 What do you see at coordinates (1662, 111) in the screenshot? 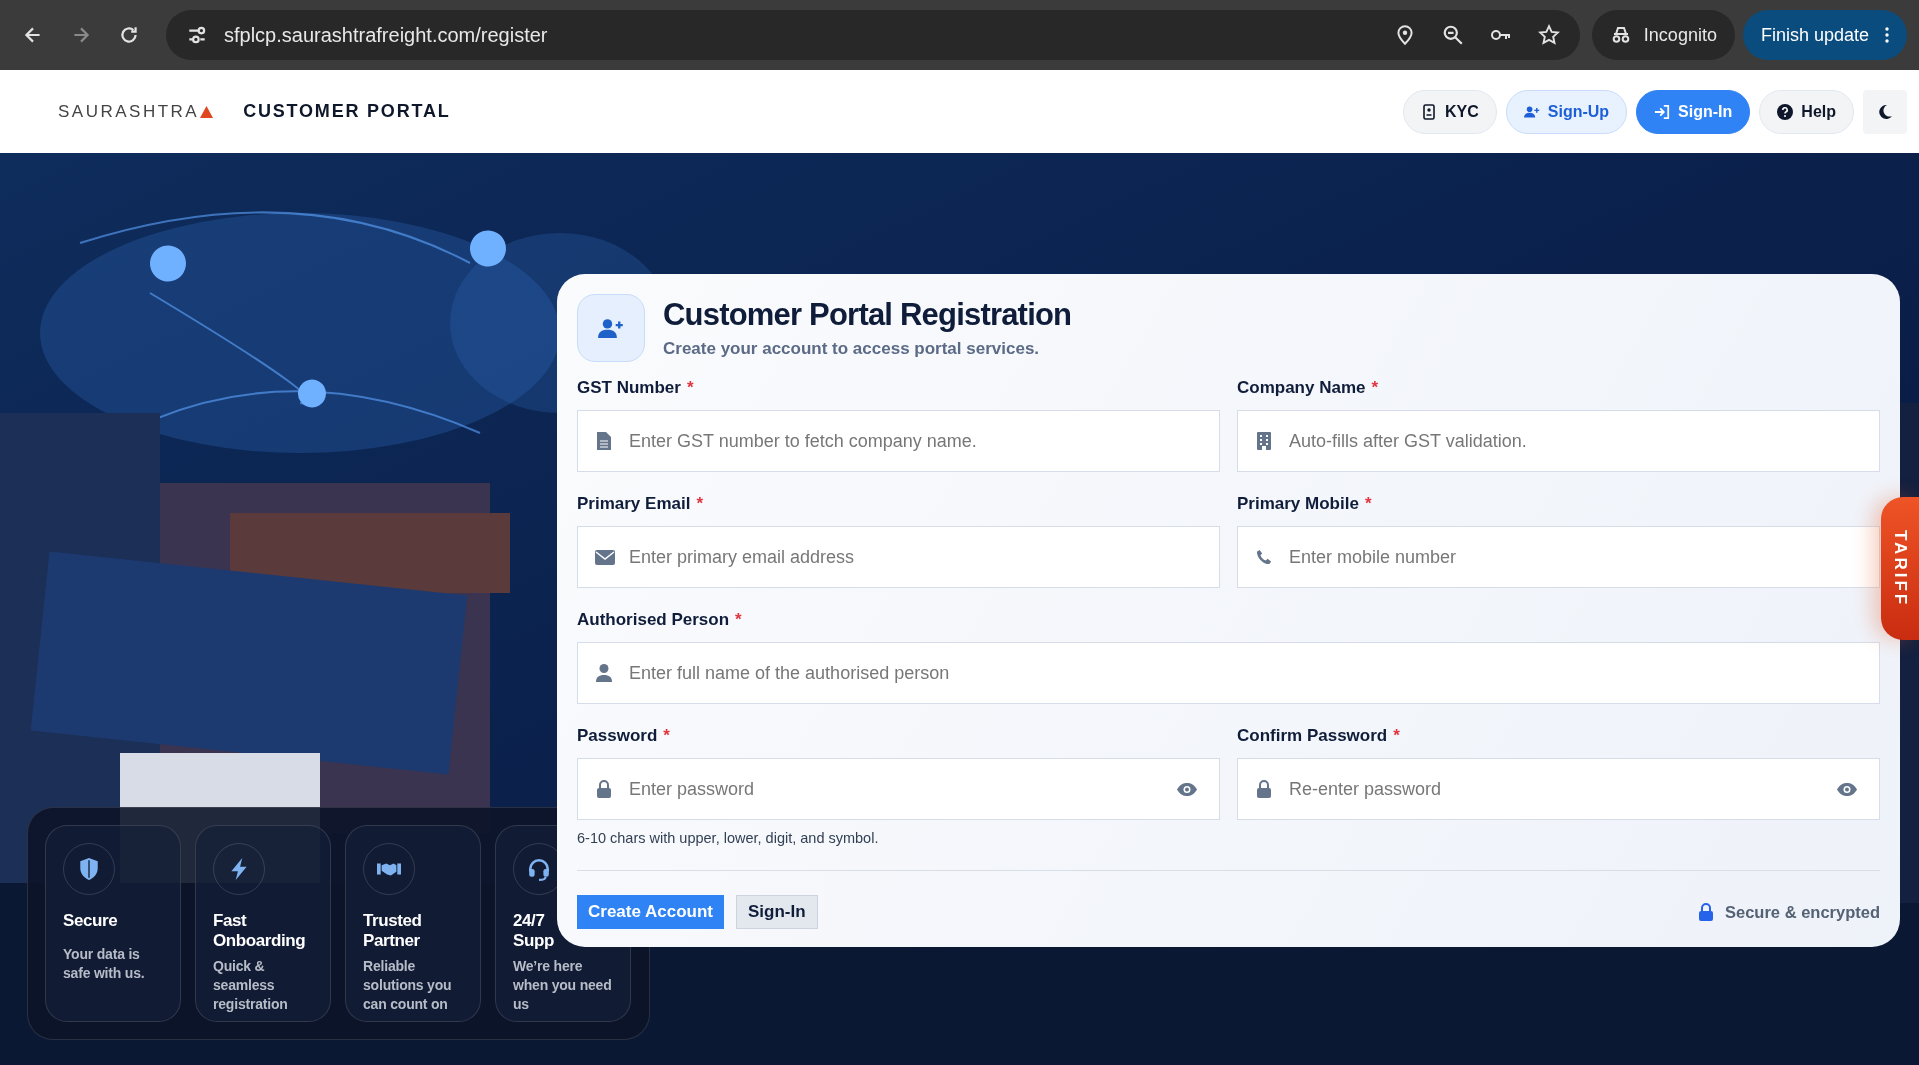
I see `sign-in-icon` at bounding box center [1662, 111].